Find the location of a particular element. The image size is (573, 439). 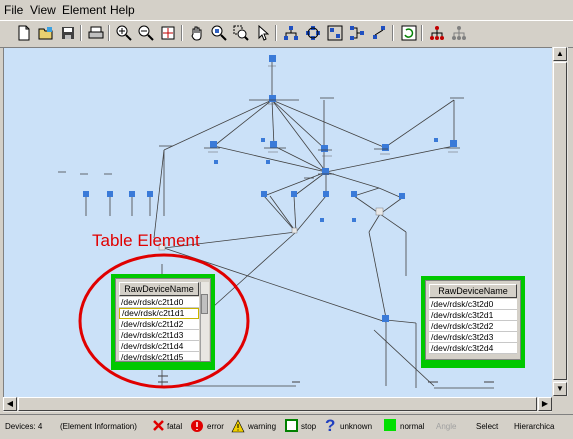

device-count: Devices: 4 is located at coordinates (24, 426).